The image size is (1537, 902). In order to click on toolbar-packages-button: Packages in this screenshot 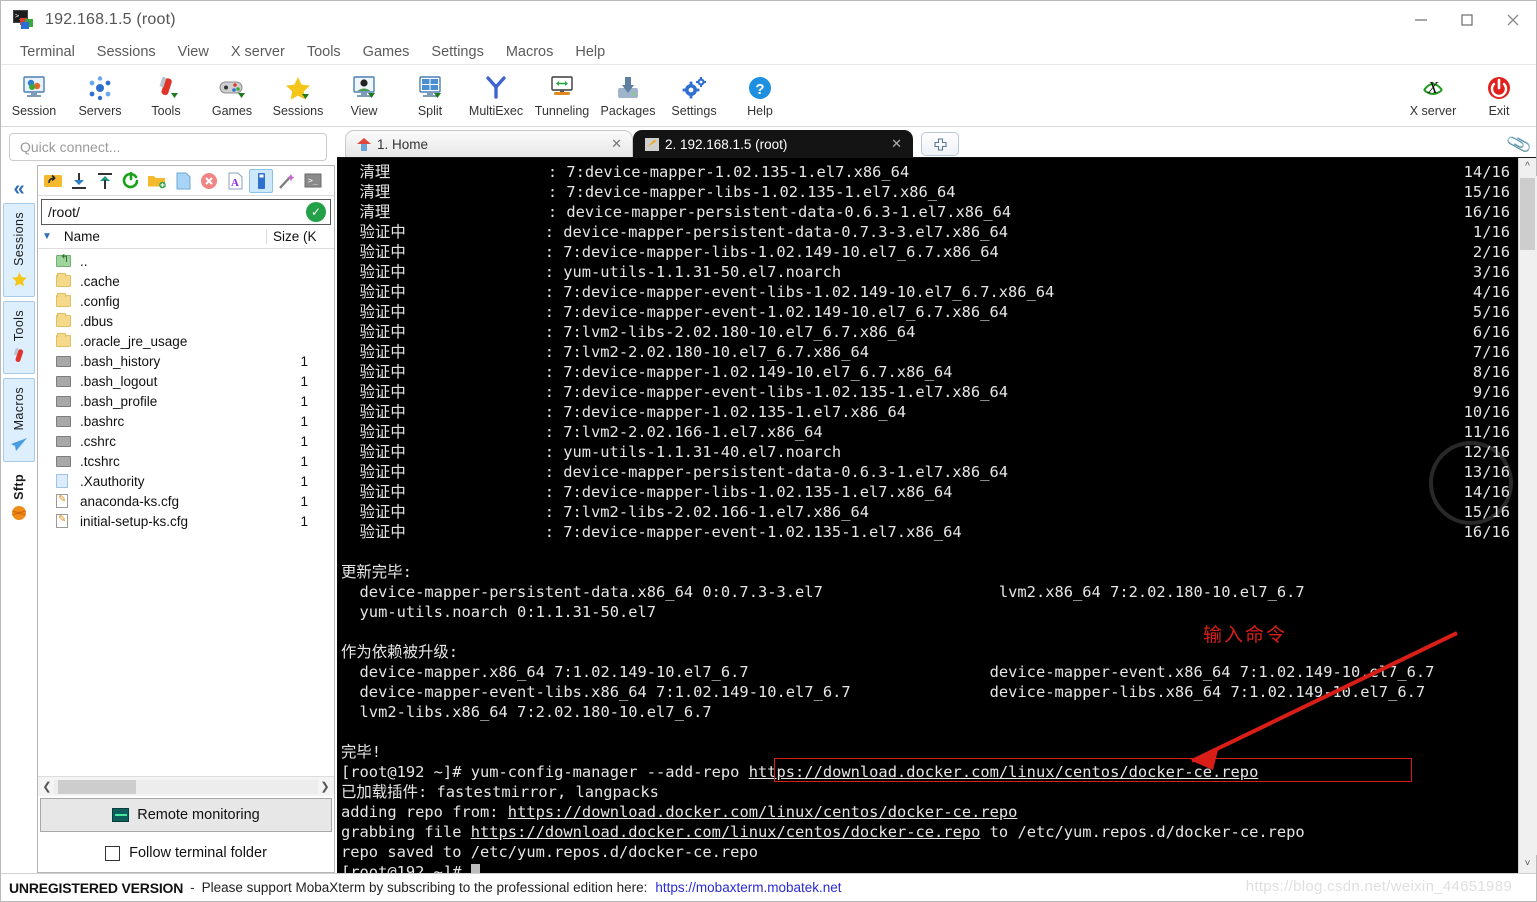, I will do `click(628, 97)`.